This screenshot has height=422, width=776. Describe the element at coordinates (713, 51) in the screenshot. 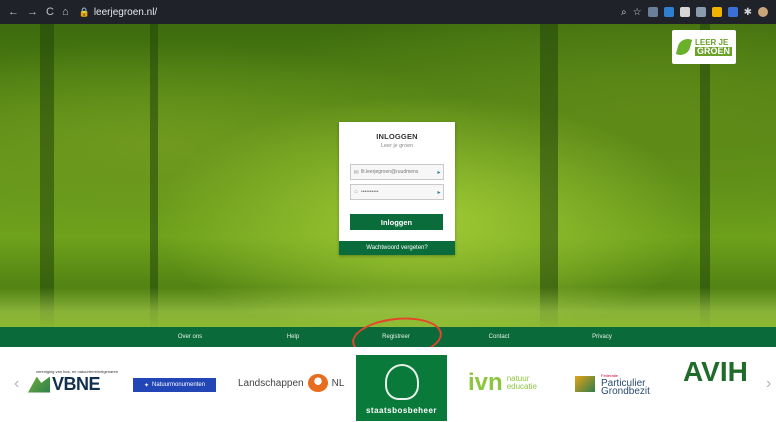

I see `logo-line-2: GROEN` at that location.